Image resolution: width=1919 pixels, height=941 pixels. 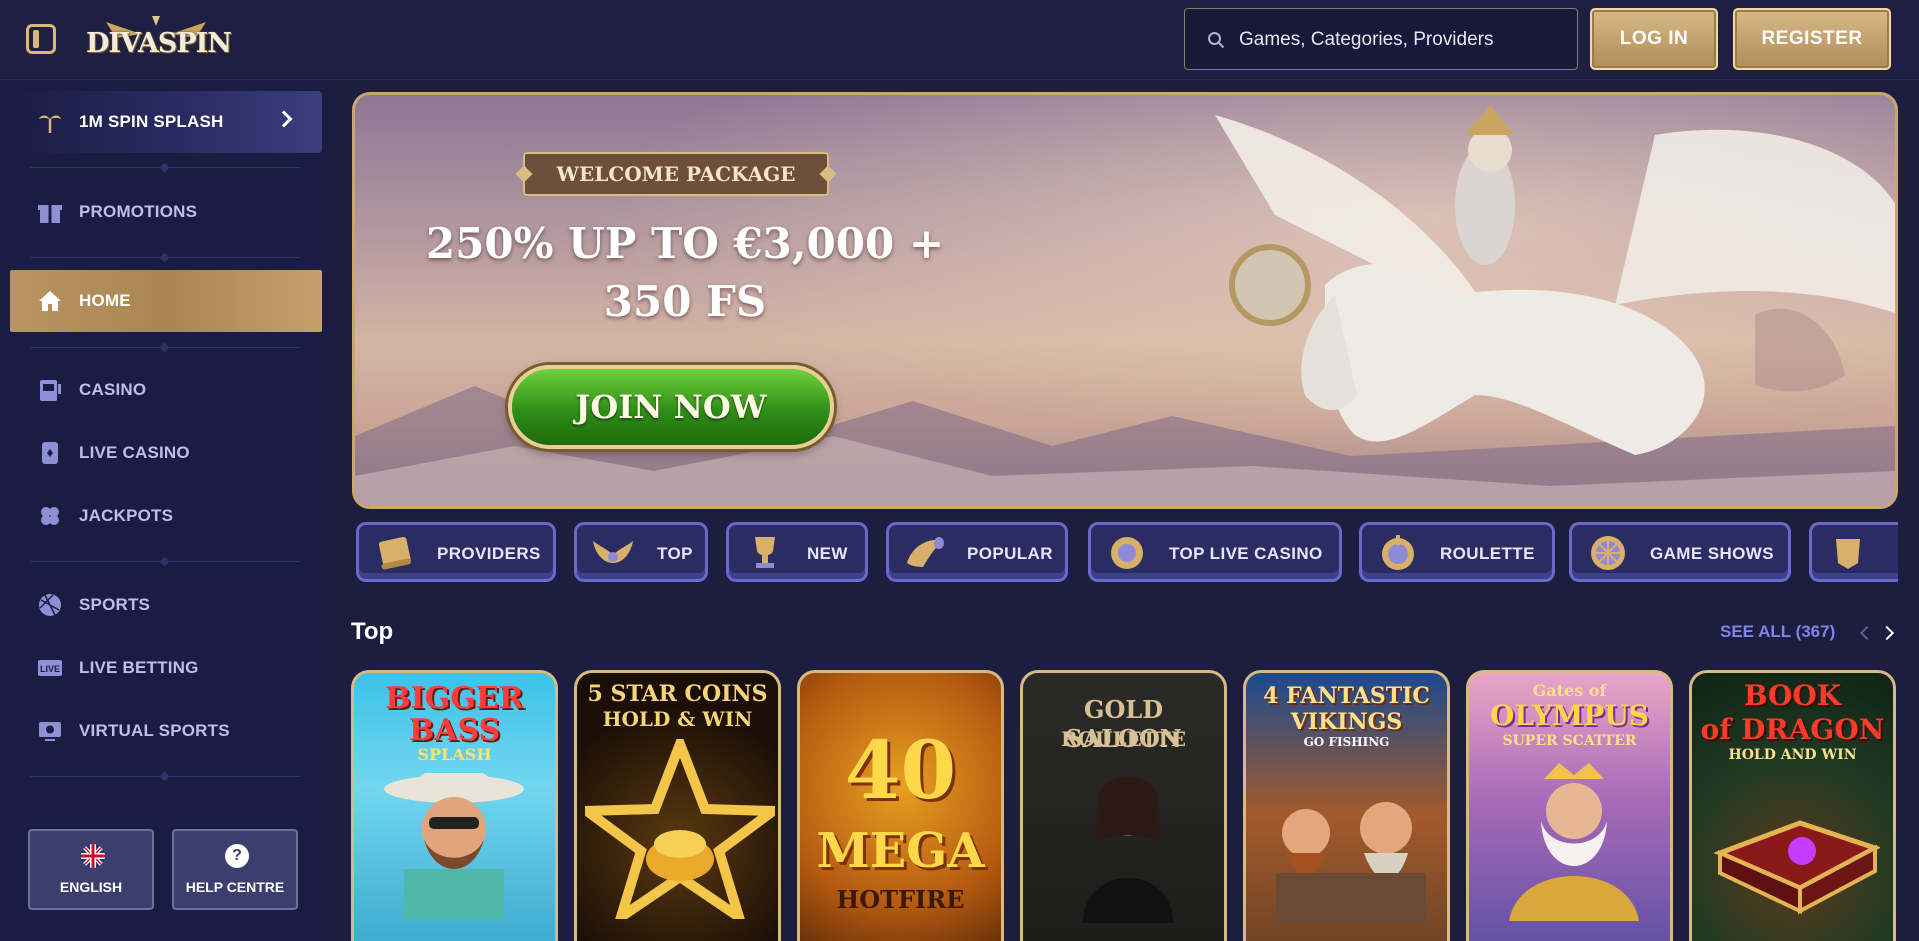 I want to click on category-label: PROVIDERS, so click(x=489, y=553).